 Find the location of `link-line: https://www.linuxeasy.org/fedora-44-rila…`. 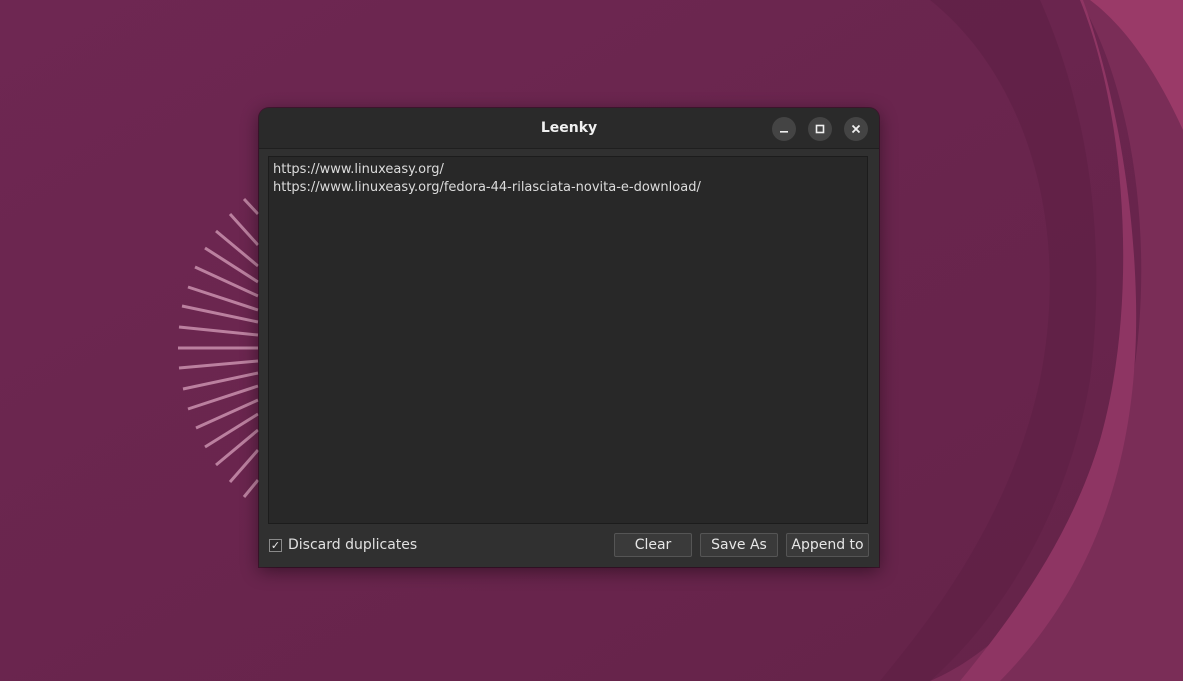

link-line: https://www.linuxeasy.org/fedora-44-rila… is located at coordinates (487, 187).